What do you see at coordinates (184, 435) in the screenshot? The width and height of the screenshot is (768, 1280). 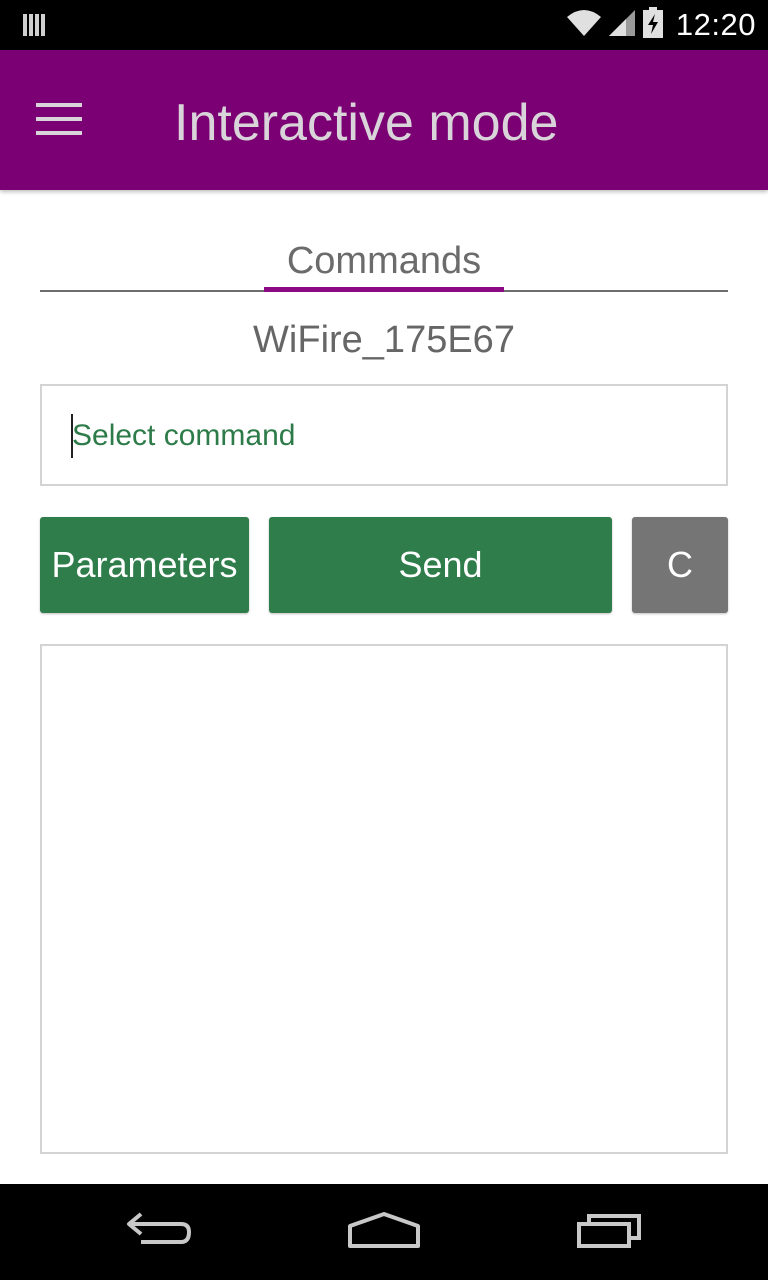 I see `command-placeholder: Select command` at bounding box center [184, 435].